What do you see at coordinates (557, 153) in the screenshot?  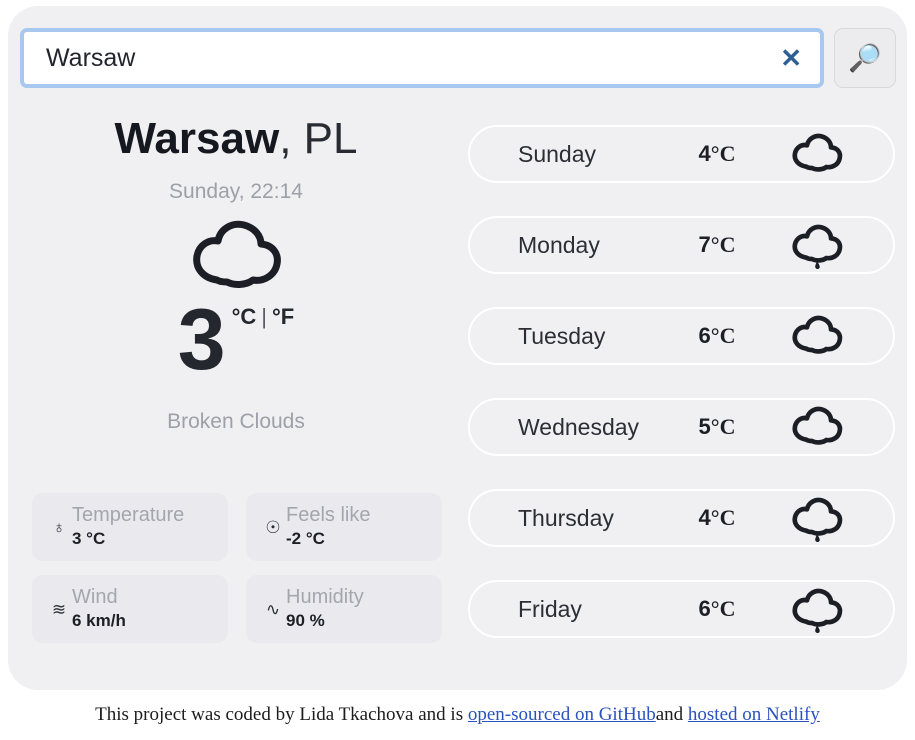 I see `forecast-day-label: Sunday` at bounding box center [557, 153].